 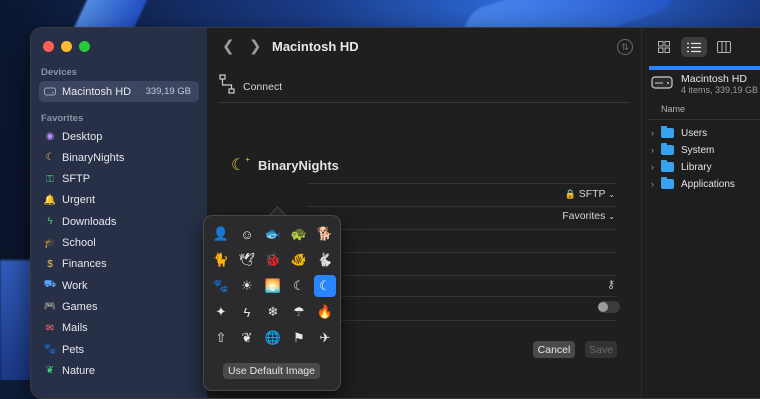 I want to click on sidebar-item-finances: $ Finances, so click(x=119, y=264).